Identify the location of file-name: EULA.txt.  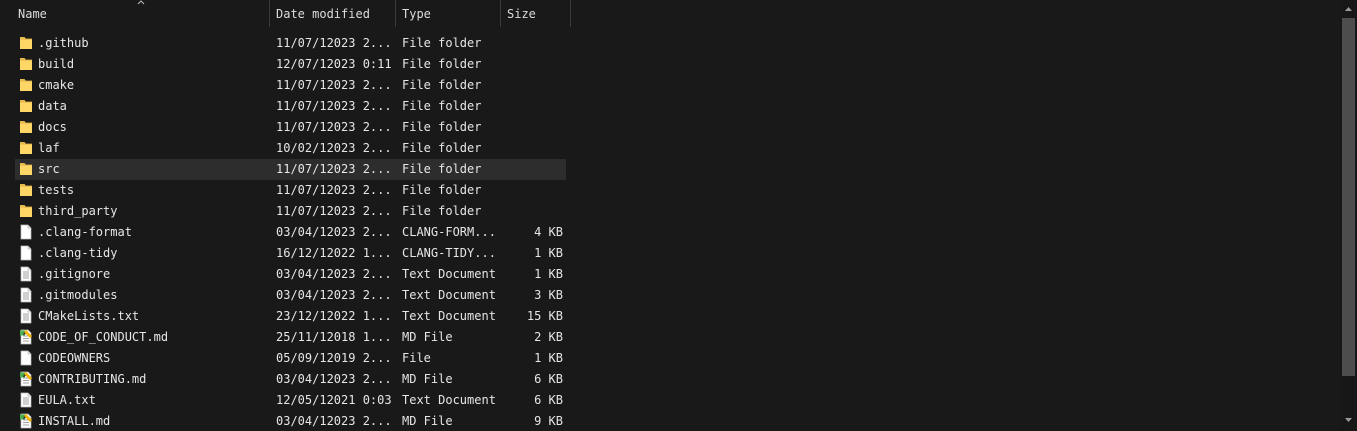
(67, 400).